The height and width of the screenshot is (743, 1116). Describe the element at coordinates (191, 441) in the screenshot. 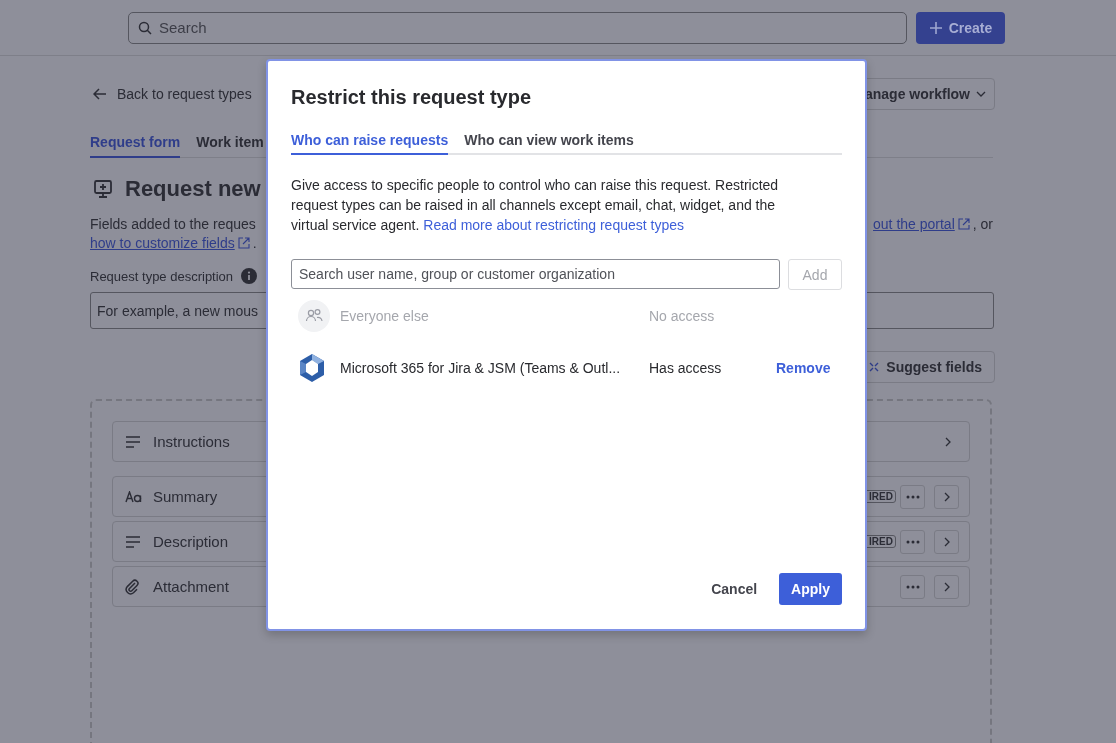

I see `field-name: Instructions` at that location.